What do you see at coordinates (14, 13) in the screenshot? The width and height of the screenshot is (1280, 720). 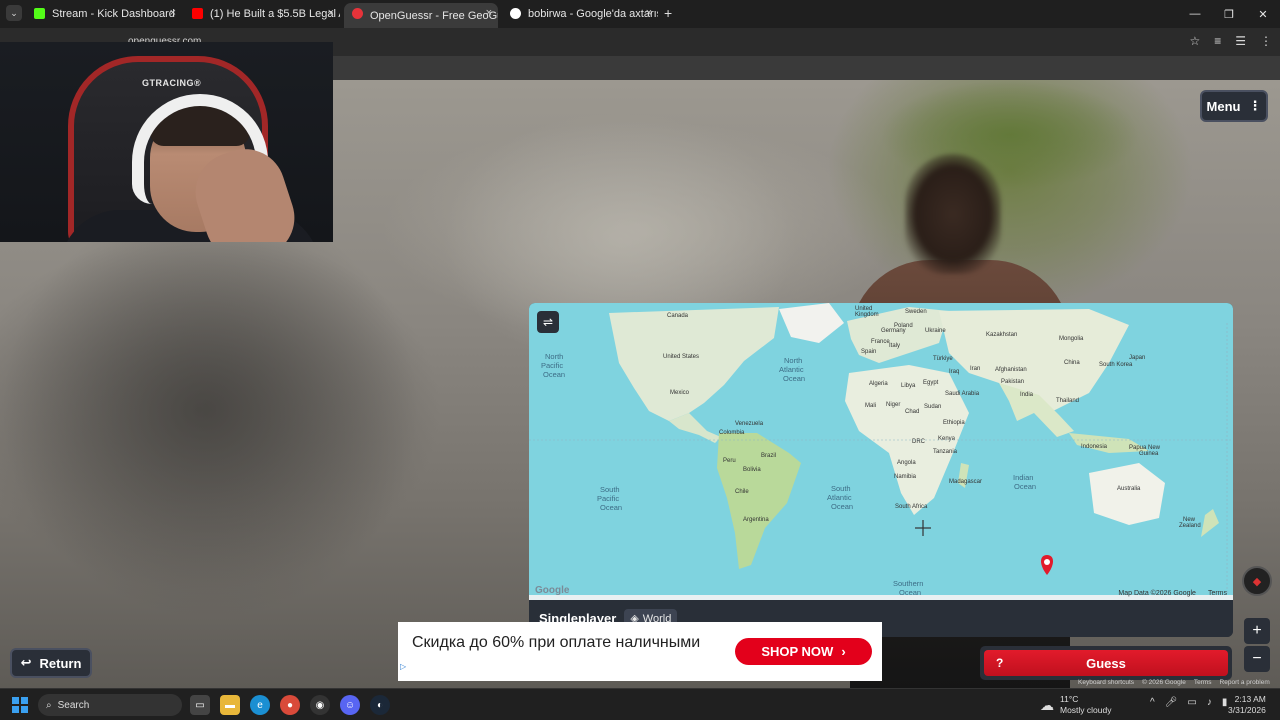 I see `tab-search-icon: ⌄` at bounding box center [14, 13].